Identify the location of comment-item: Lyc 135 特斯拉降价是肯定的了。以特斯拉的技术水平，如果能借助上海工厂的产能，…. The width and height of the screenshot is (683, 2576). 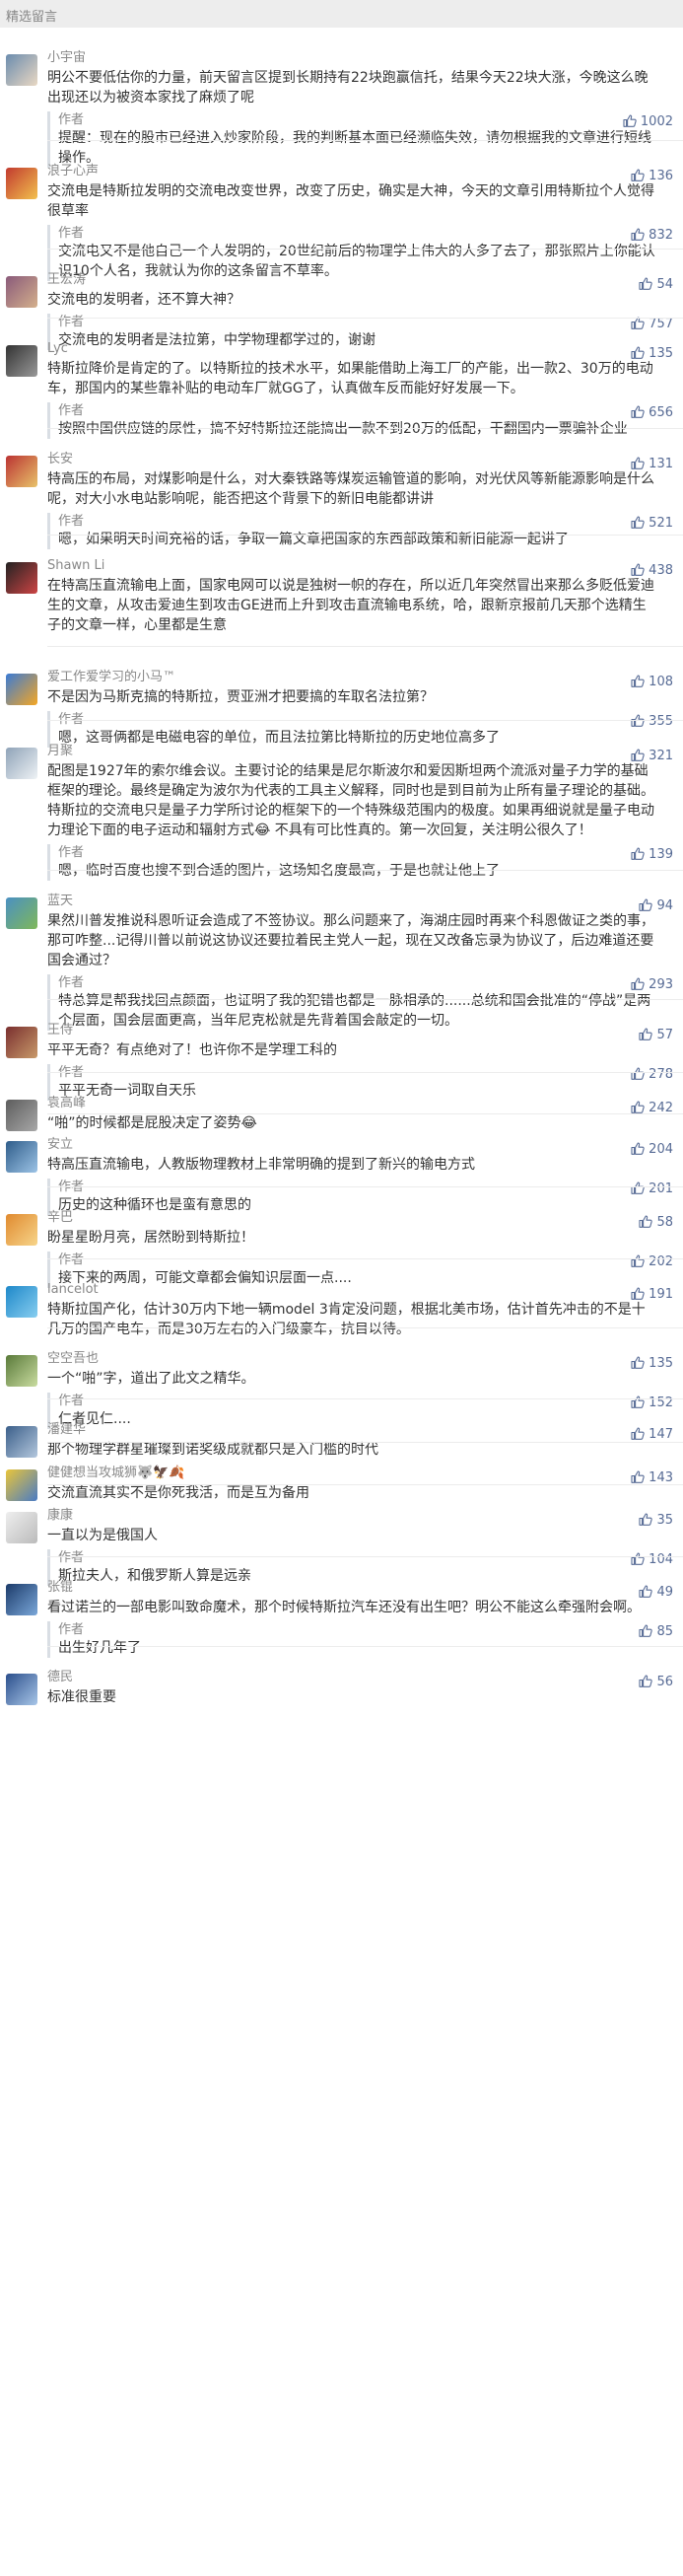
(341, 379).